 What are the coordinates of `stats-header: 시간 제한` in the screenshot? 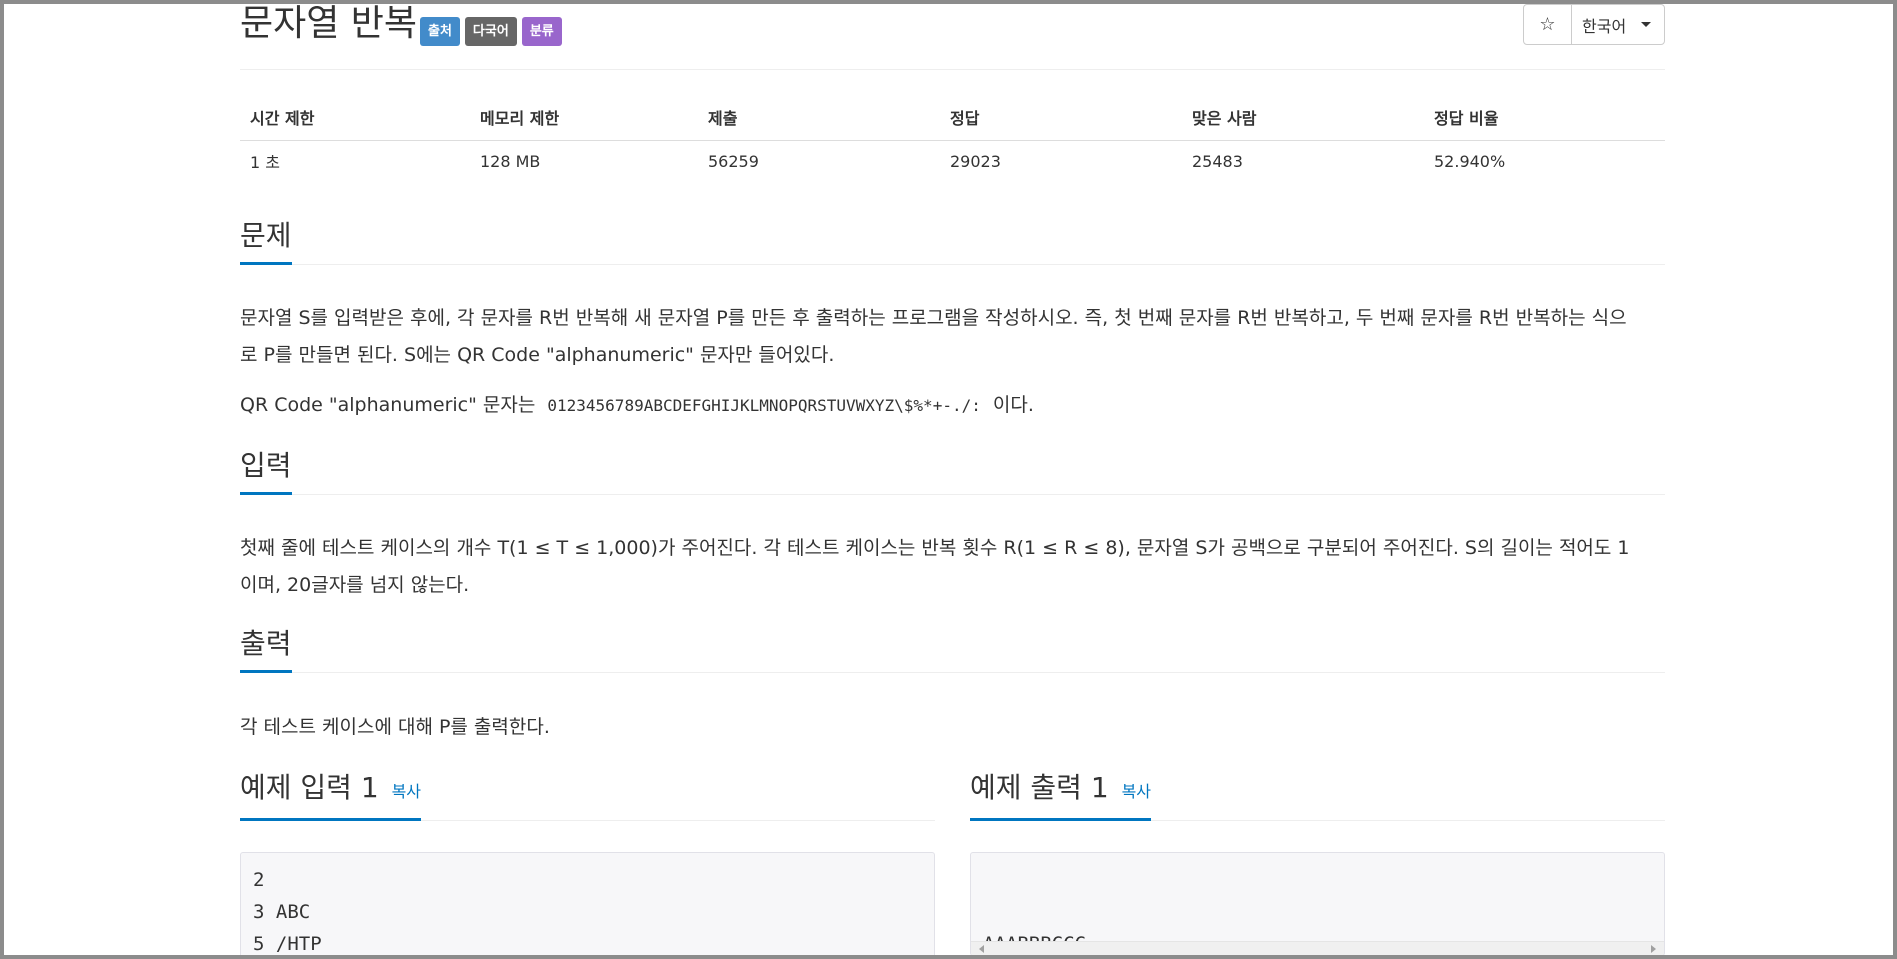 It's located at (355, 118).